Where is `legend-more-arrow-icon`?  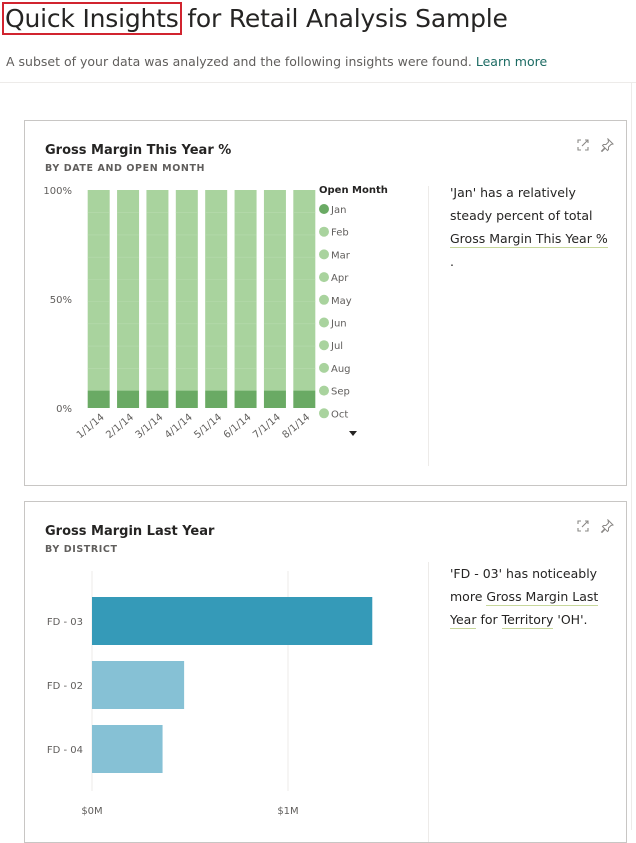 legend-more-arrow-icon is located at coordinates (353, 433).